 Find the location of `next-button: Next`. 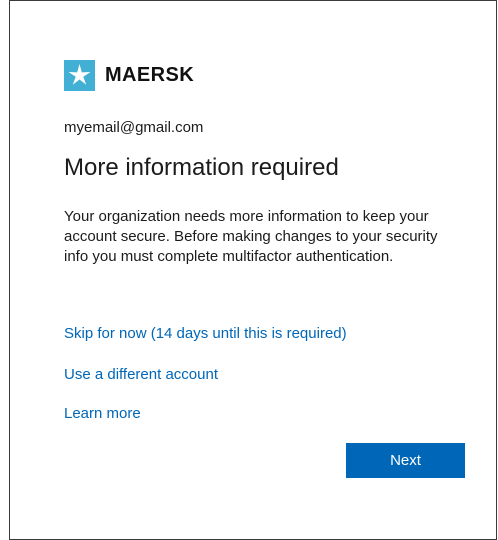

next-button: Next is located at coordinates (405, 460).